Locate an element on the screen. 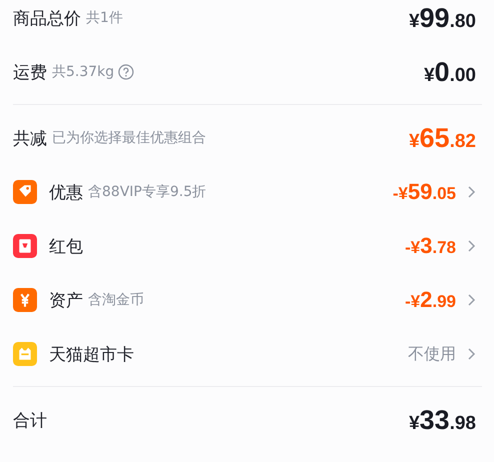 This screenshot has height=462, width=494. price-amount: ¥0.00 is located at coordinates (450, 72).